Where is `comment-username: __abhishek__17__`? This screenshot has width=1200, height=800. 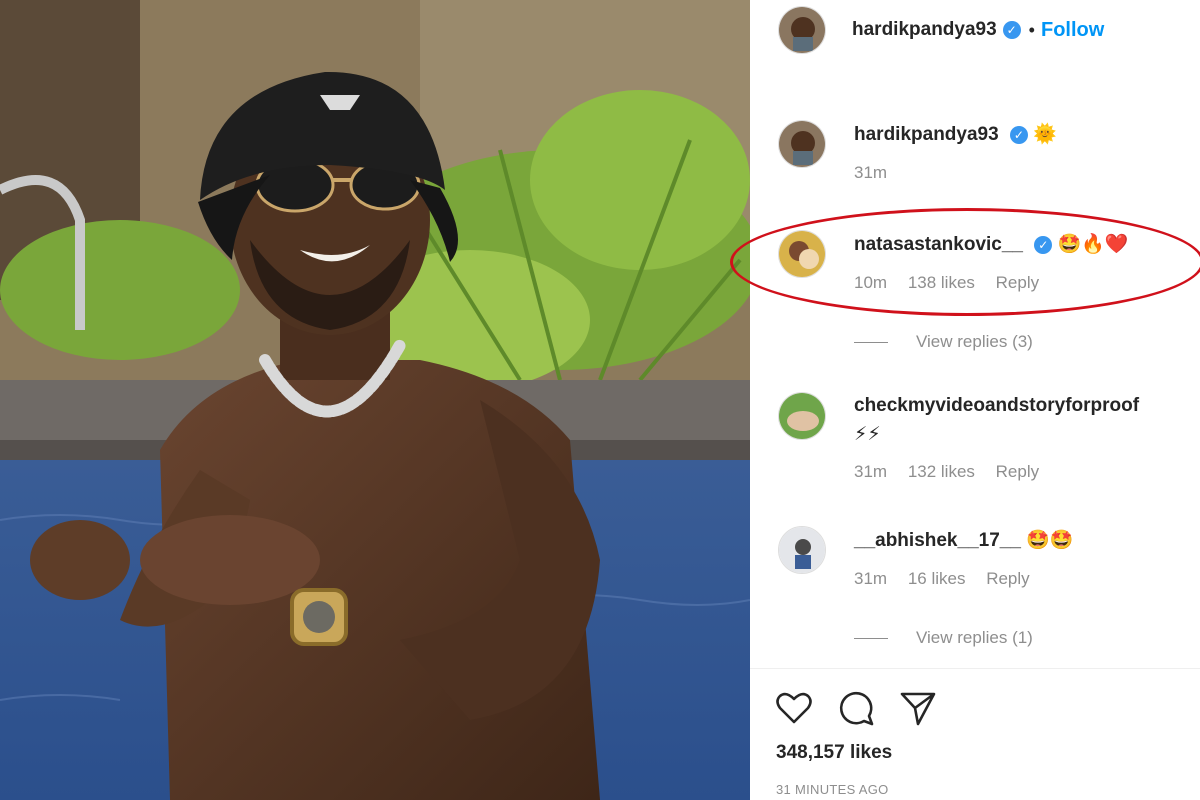 comment-username: __abhishek__17__ is located at coordinates (937, 540).